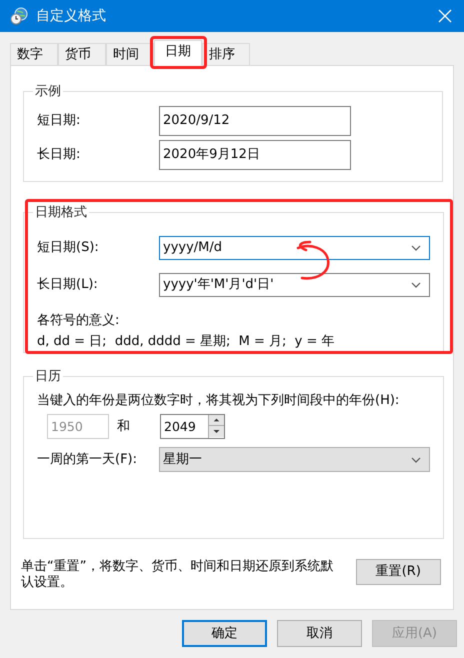 This screenshot has width=464, height=658. Describe the element at coordinates (255, 155) in the screenshot. I see `sample-field: 2020年9月12日` at that location.